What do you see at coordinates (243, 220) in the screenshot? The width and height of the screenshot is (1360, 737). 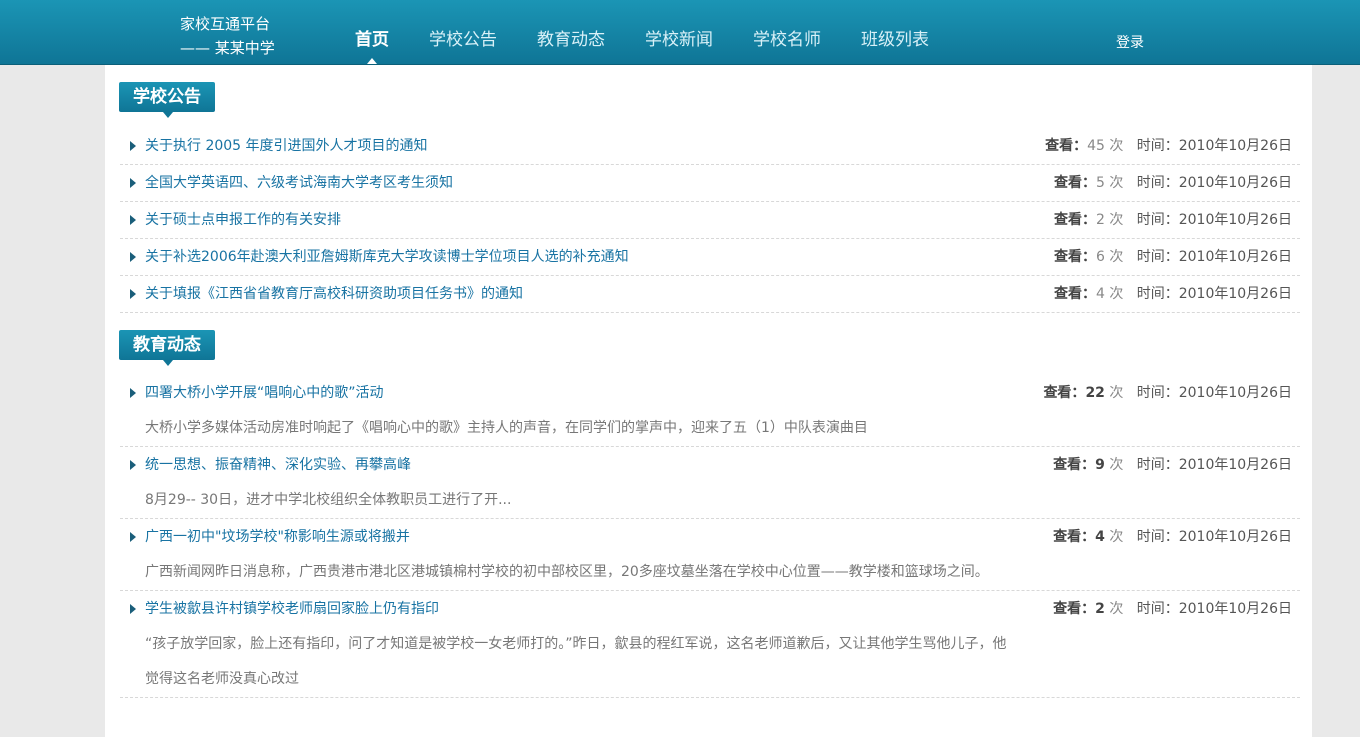 I see `notice-title: 关于硕士点申报工作的有关安排` at bounding box center [243, 220].